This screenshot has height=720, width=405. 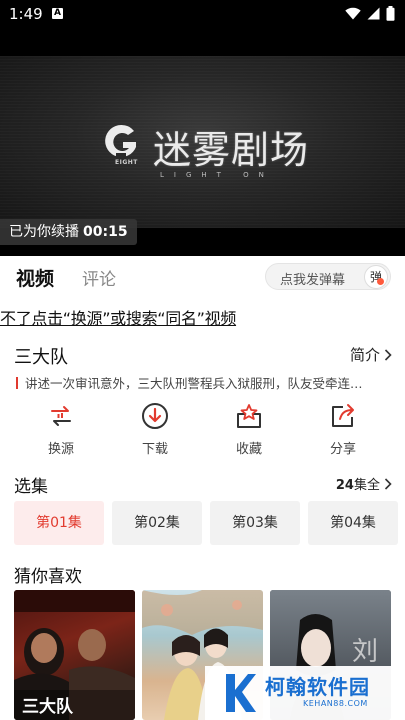 What do you see at coordinates (48, 706) in the screenshot?
I see `poster-title: 三大队` at bounding box center [48, 706].